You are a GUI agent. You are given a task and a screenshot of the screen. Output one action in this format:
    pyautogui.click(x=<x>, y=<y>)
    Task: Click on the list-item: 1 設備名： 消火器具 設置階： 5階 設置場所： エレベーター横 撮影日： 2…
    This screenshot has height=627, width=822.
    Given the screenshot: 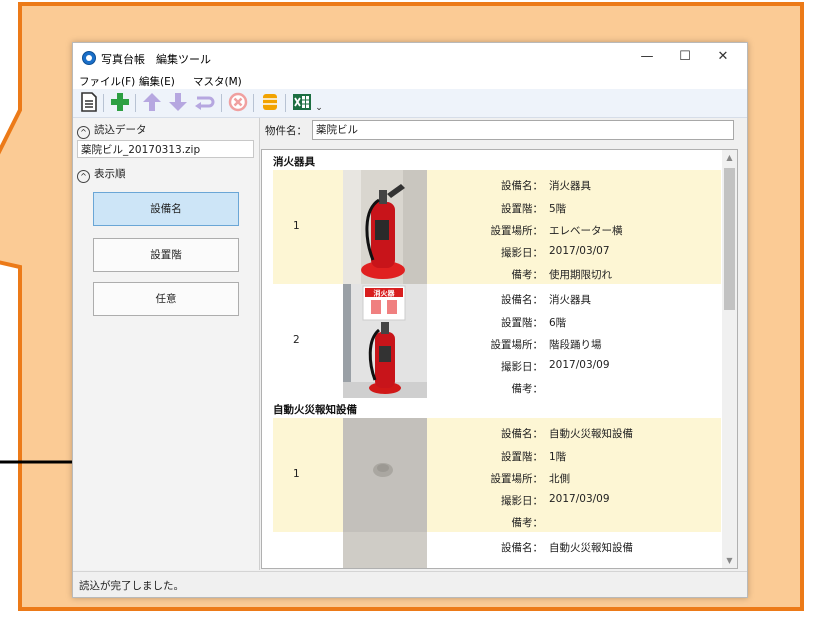 What is the action you would take?
    pyautogui.click(x=497, y=227)
    